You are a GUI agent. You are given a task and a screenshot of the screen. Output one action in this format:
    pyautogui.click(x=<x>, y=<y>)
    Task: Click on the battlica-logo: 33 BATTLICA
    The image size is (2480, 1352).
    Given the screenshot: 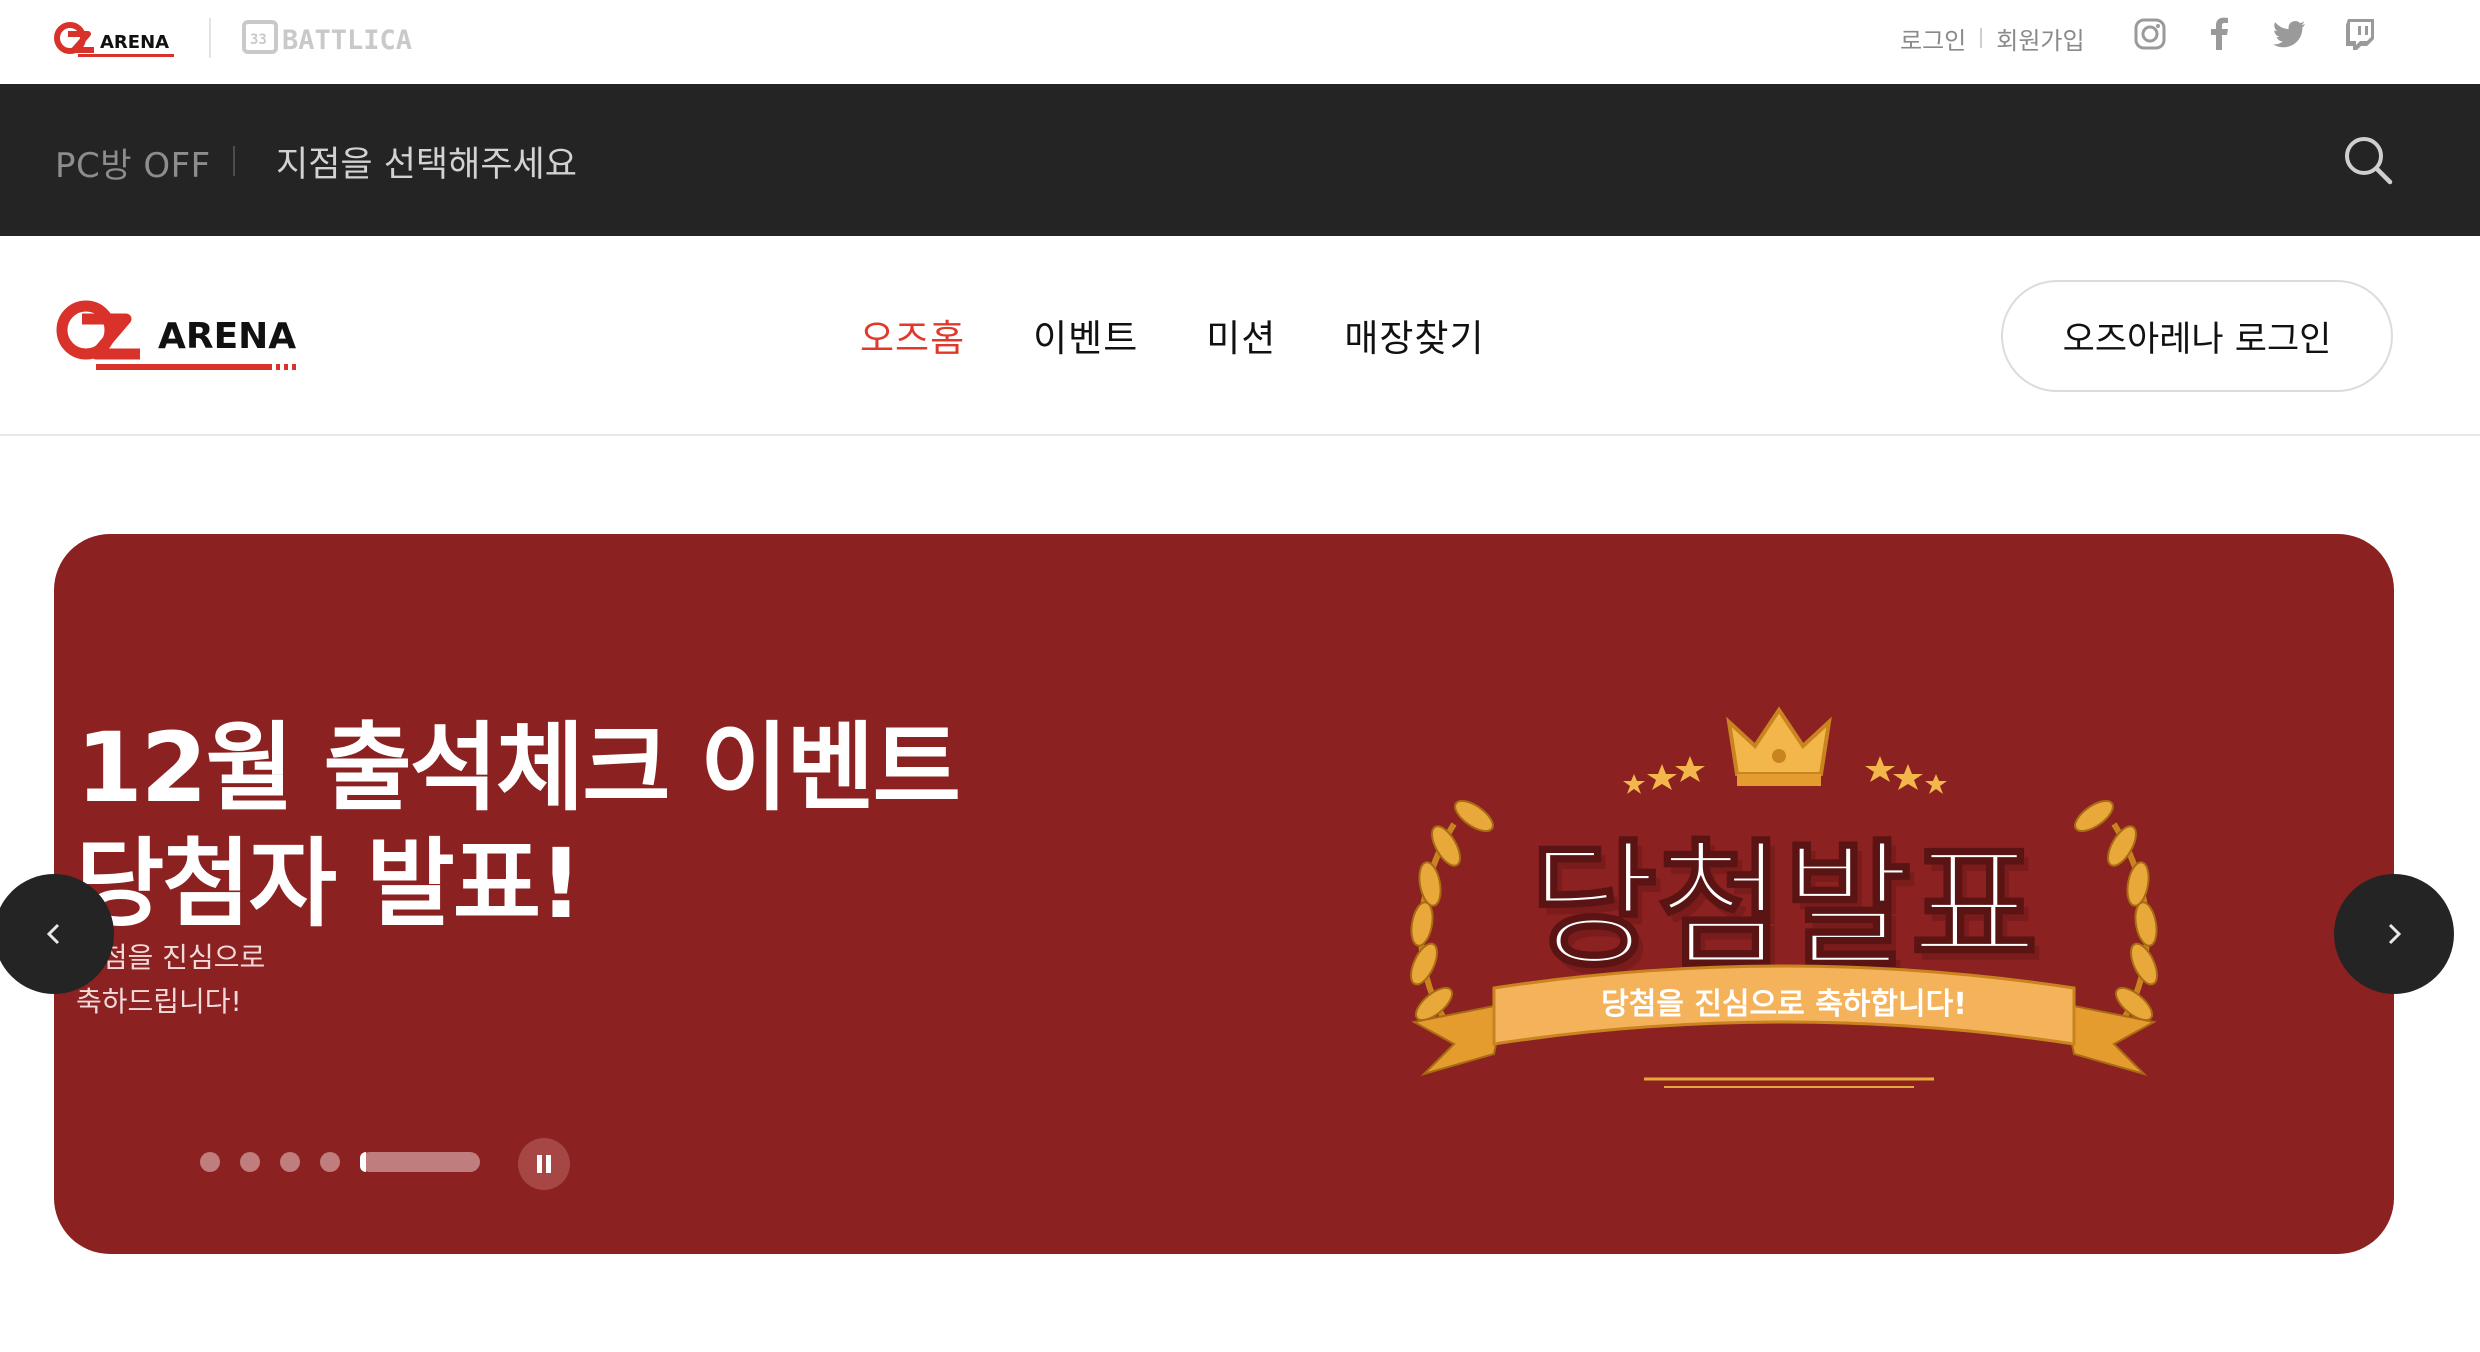 What is the action you would take?
    pyautogui.click(x=332, y=38)
    